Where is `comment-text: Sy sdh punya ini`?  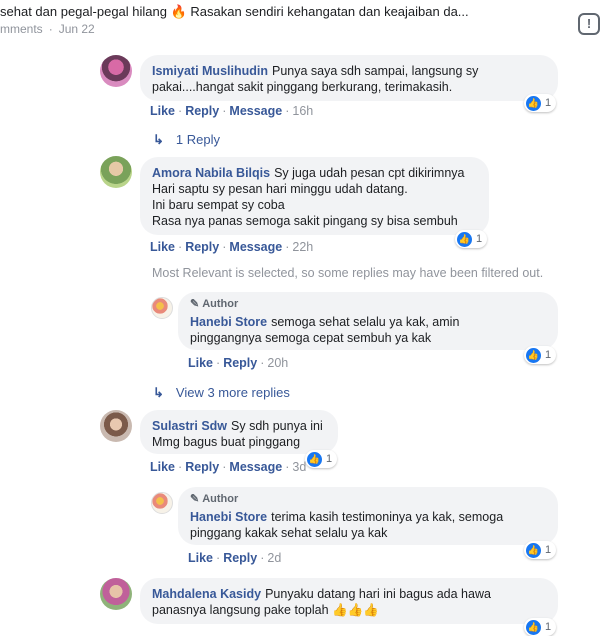
comment-text: Sy sdh punya ini is located at coordinates (277, 426).